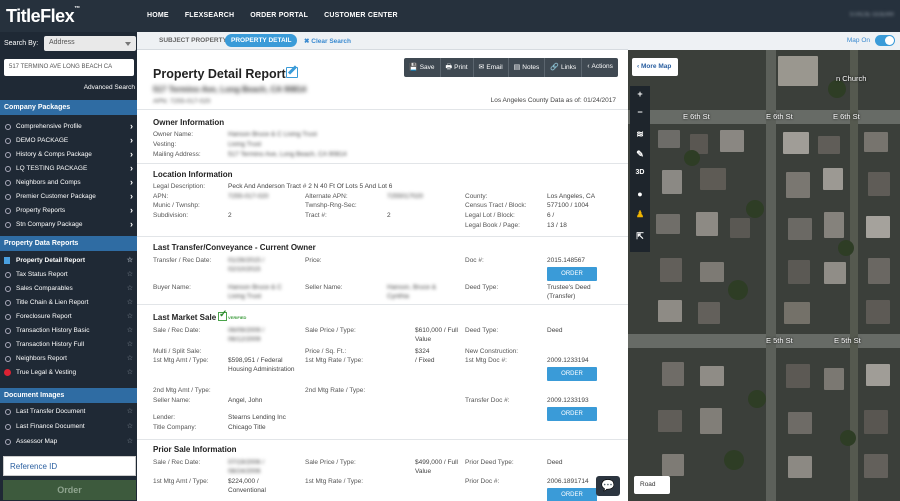 This screenshot has width=900, height=501. What do you see at coordinates (640, 155) in the screenshot?
I see `draw-icon: ✎` at bounding box center [640, 155].